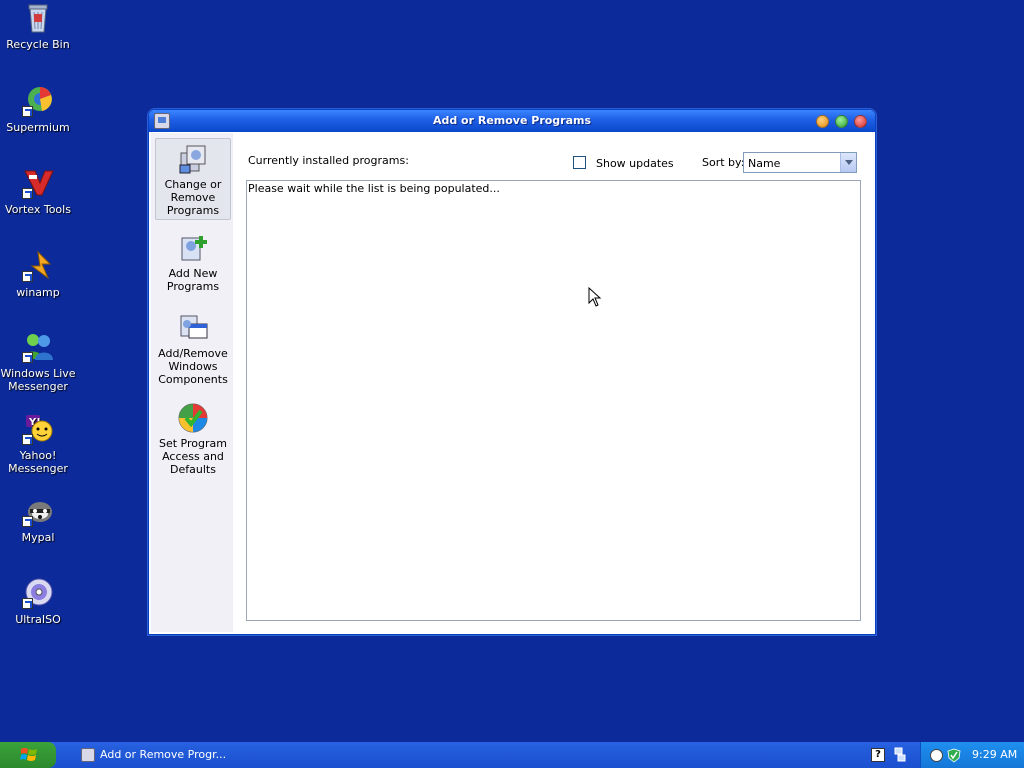 This screenshot has width=1024, height=768. What do you see at coordinates (822, 121) in the screenshot?
I see `minimize-button` at bounding box center [822, 121].